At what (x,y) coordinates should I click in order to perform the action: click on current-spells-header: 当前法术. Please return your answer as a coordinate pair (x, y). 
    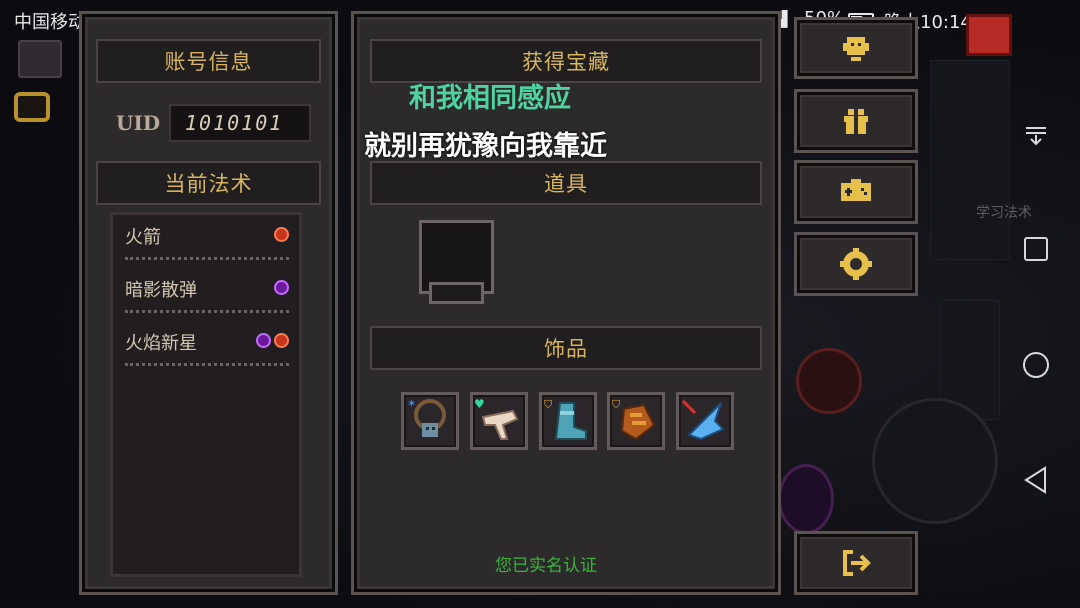
    Looking at the image, I should click on (208, 183).